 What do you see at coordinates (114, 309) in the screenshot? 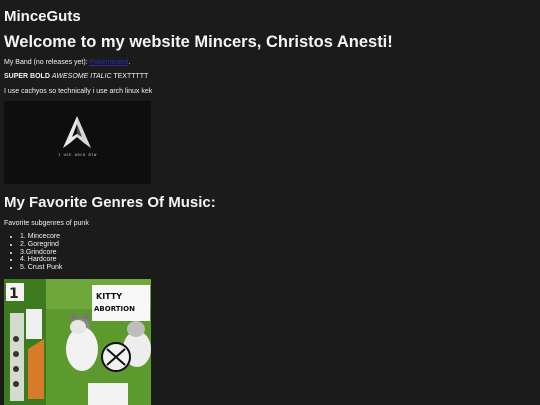
I see `svg-text: ABORTION` at bounding box center [114, 309].